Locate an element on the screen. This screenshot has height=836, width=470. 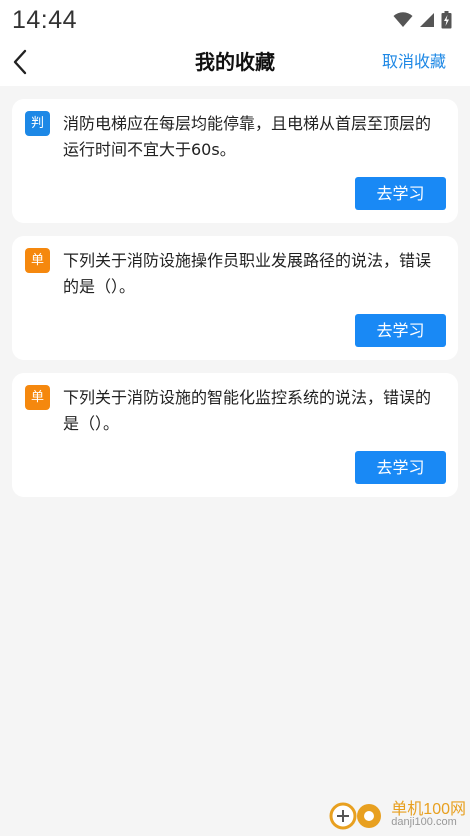
status-icons is located at coordinates (422, 20).